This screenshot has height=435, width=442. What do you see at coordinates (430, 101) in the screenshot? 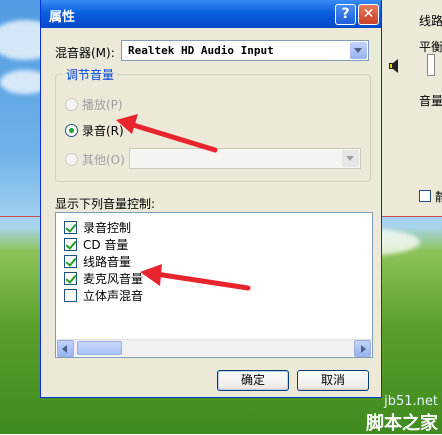
I see `bg-col-label: 音量` at bounding box center [430, 101].